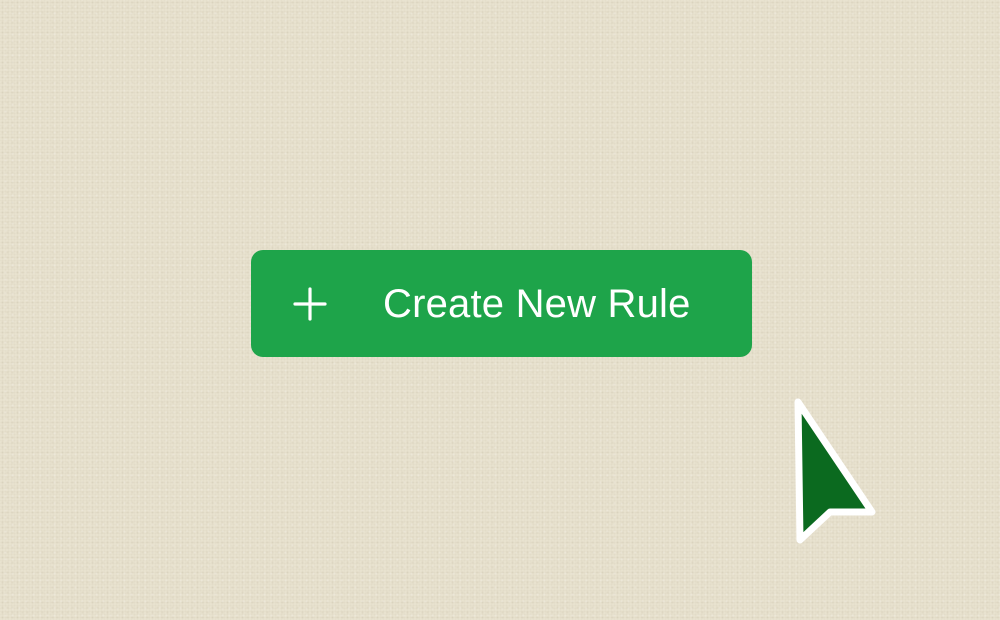 Image resolution: width=1000 pixels, height=620 pixels. I want to click on pointer-cursor-icon, so click(835, 470).